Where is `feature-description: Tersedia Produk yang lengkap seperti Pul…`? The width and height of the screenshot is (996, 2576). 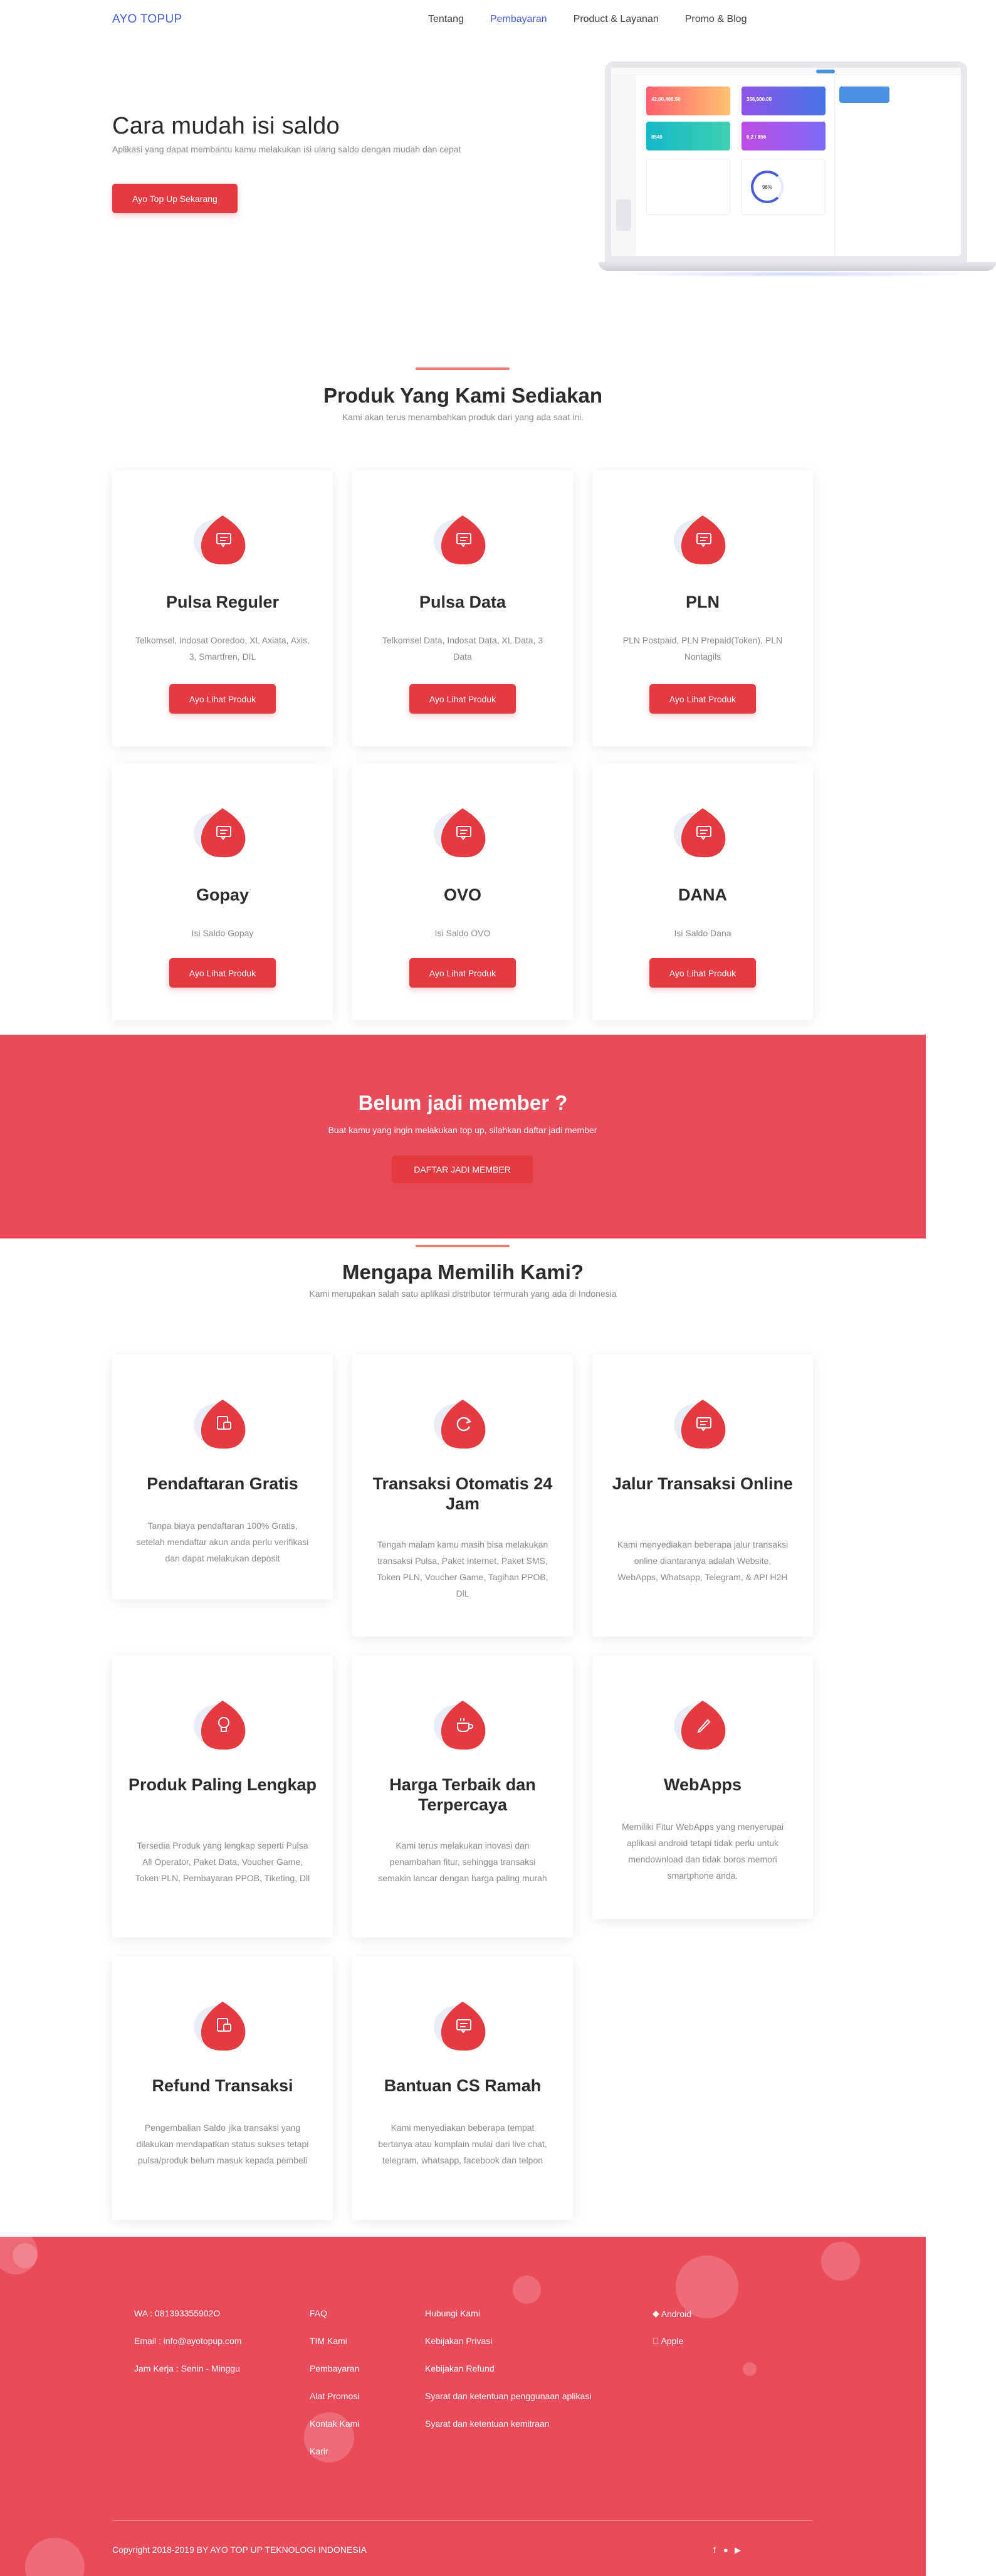
feature-description: Tersedia Produk yang lengkap seperti Pul… is located at coordinates (223, 1862).